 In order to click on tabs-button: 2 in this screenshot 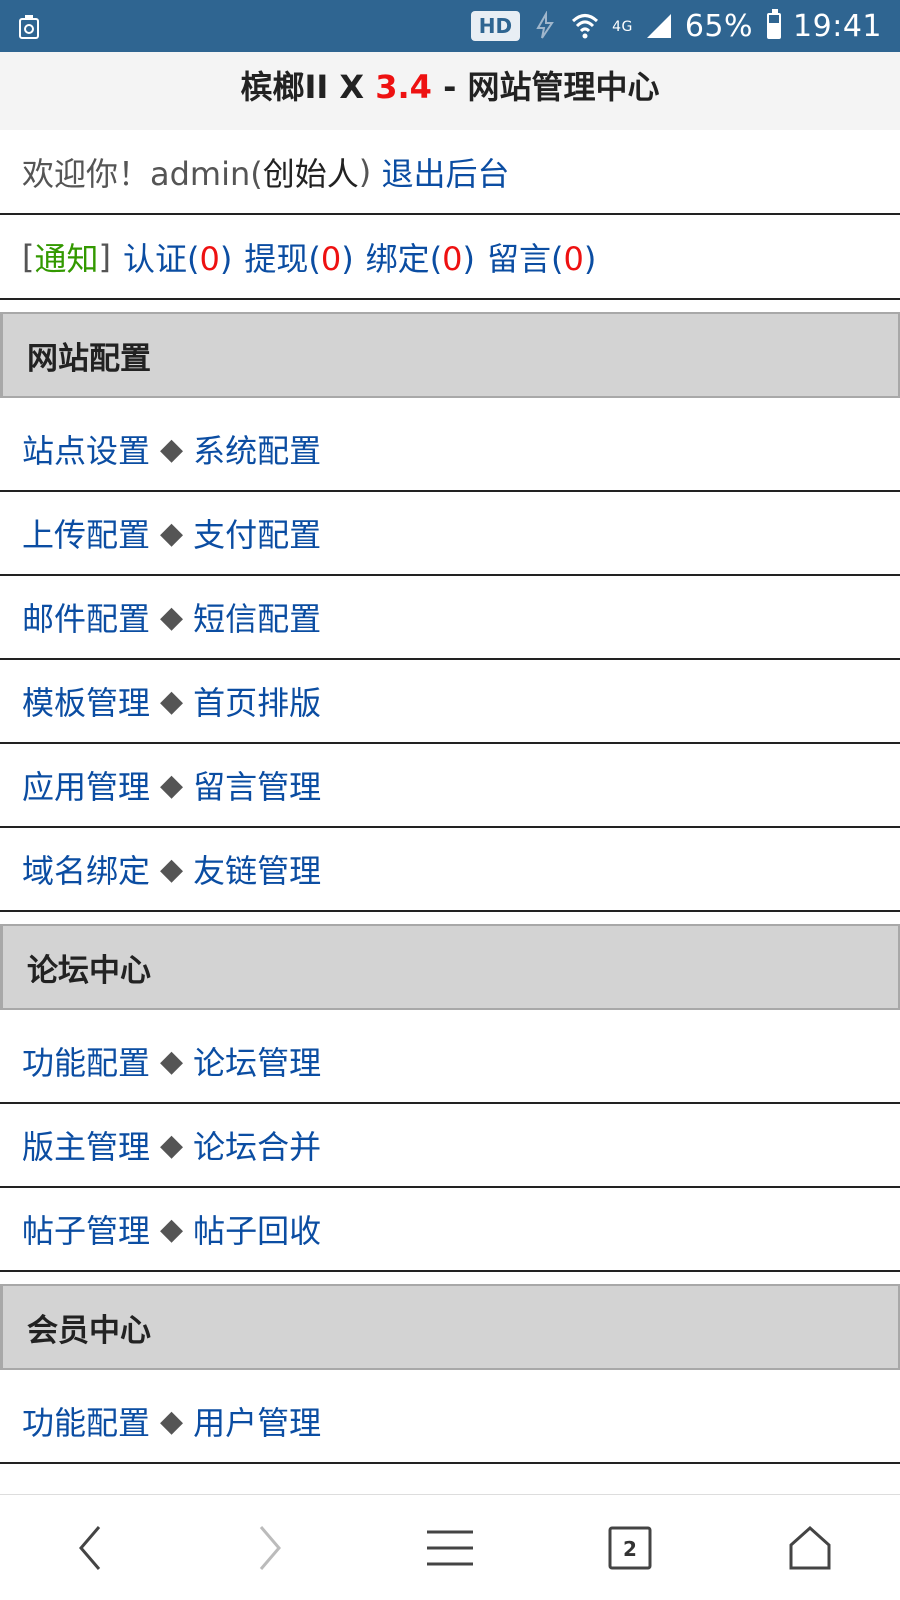, I will do `click(630, 1548)`.